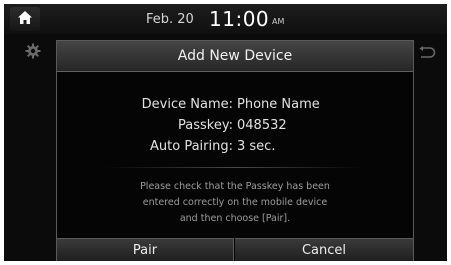  I want to click on settings-button, so click(33, 53).